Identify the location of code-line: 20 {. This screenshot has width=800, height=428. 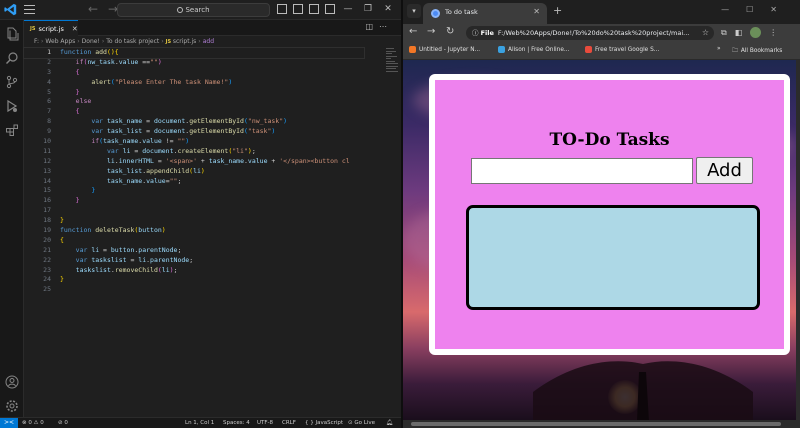
(194, 241).